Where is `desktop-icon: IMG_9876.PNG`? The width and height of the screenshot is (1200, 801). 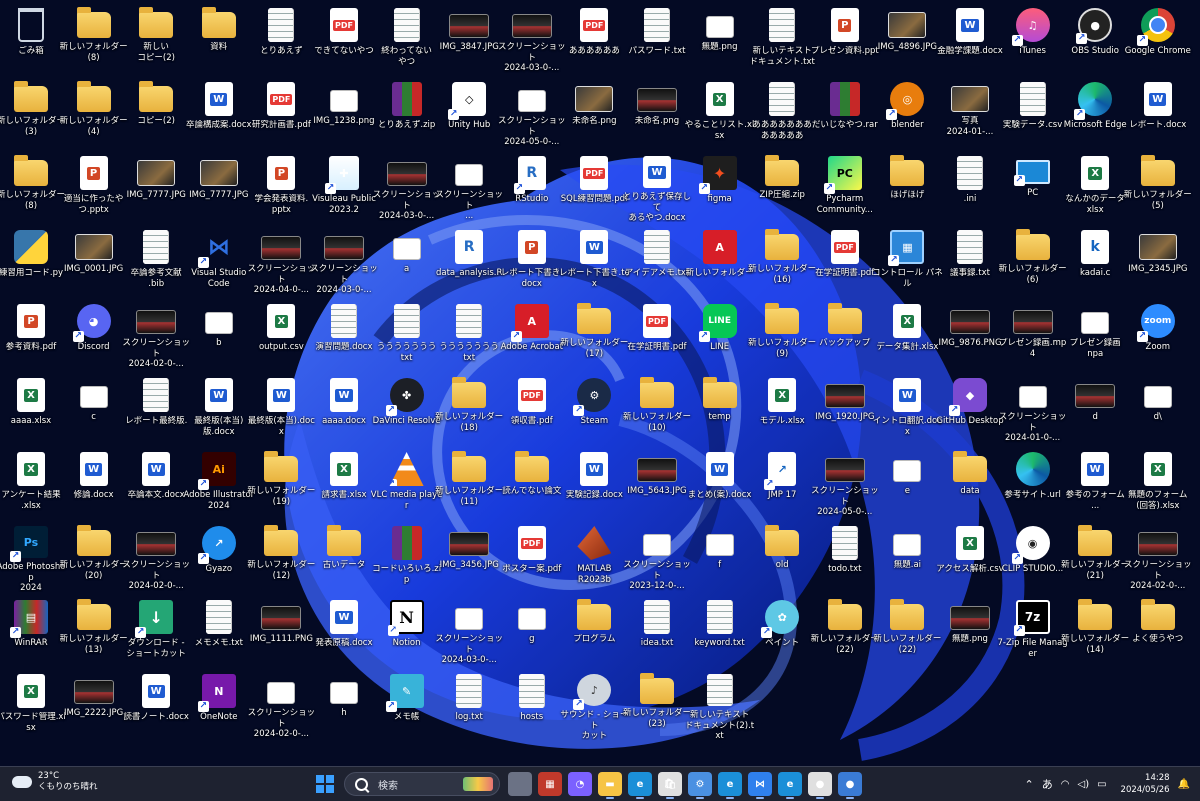 desktop-icon: IMG_9876.PNG is located at coordinates (970, 334).